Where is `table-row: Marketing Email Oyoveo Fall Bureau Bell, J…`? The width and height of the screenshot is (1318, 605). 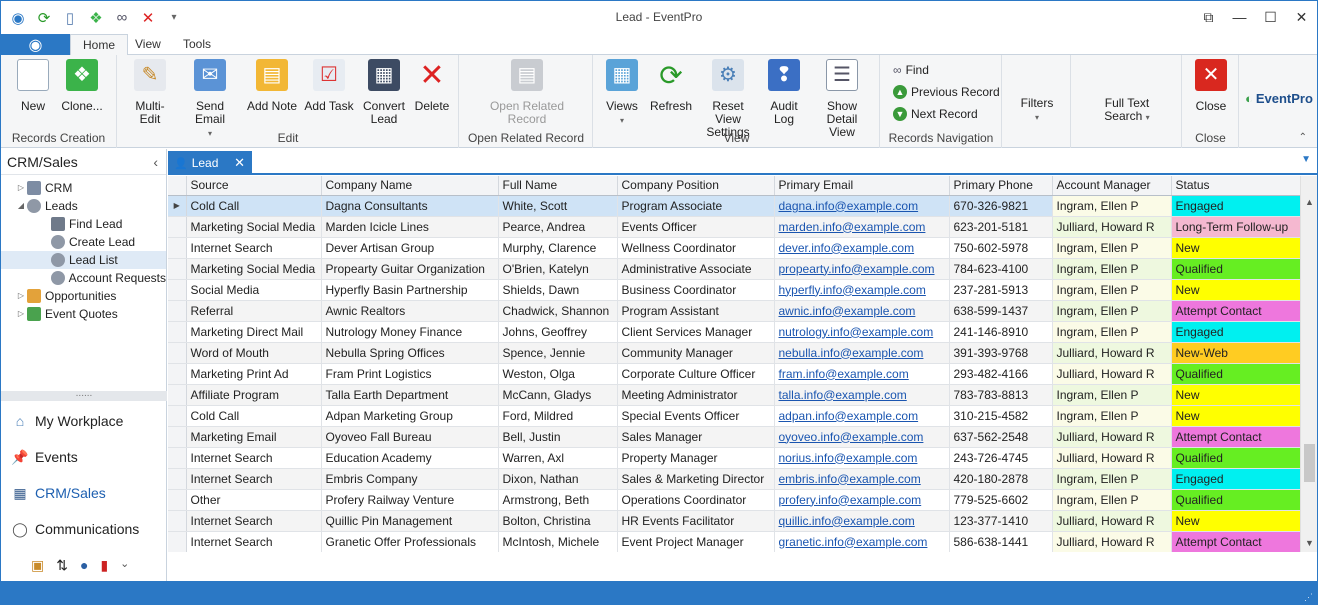
table-row: Marketing Email Oyoveo Fall Bureau Bell, J… is located at coordinates (735, 437).